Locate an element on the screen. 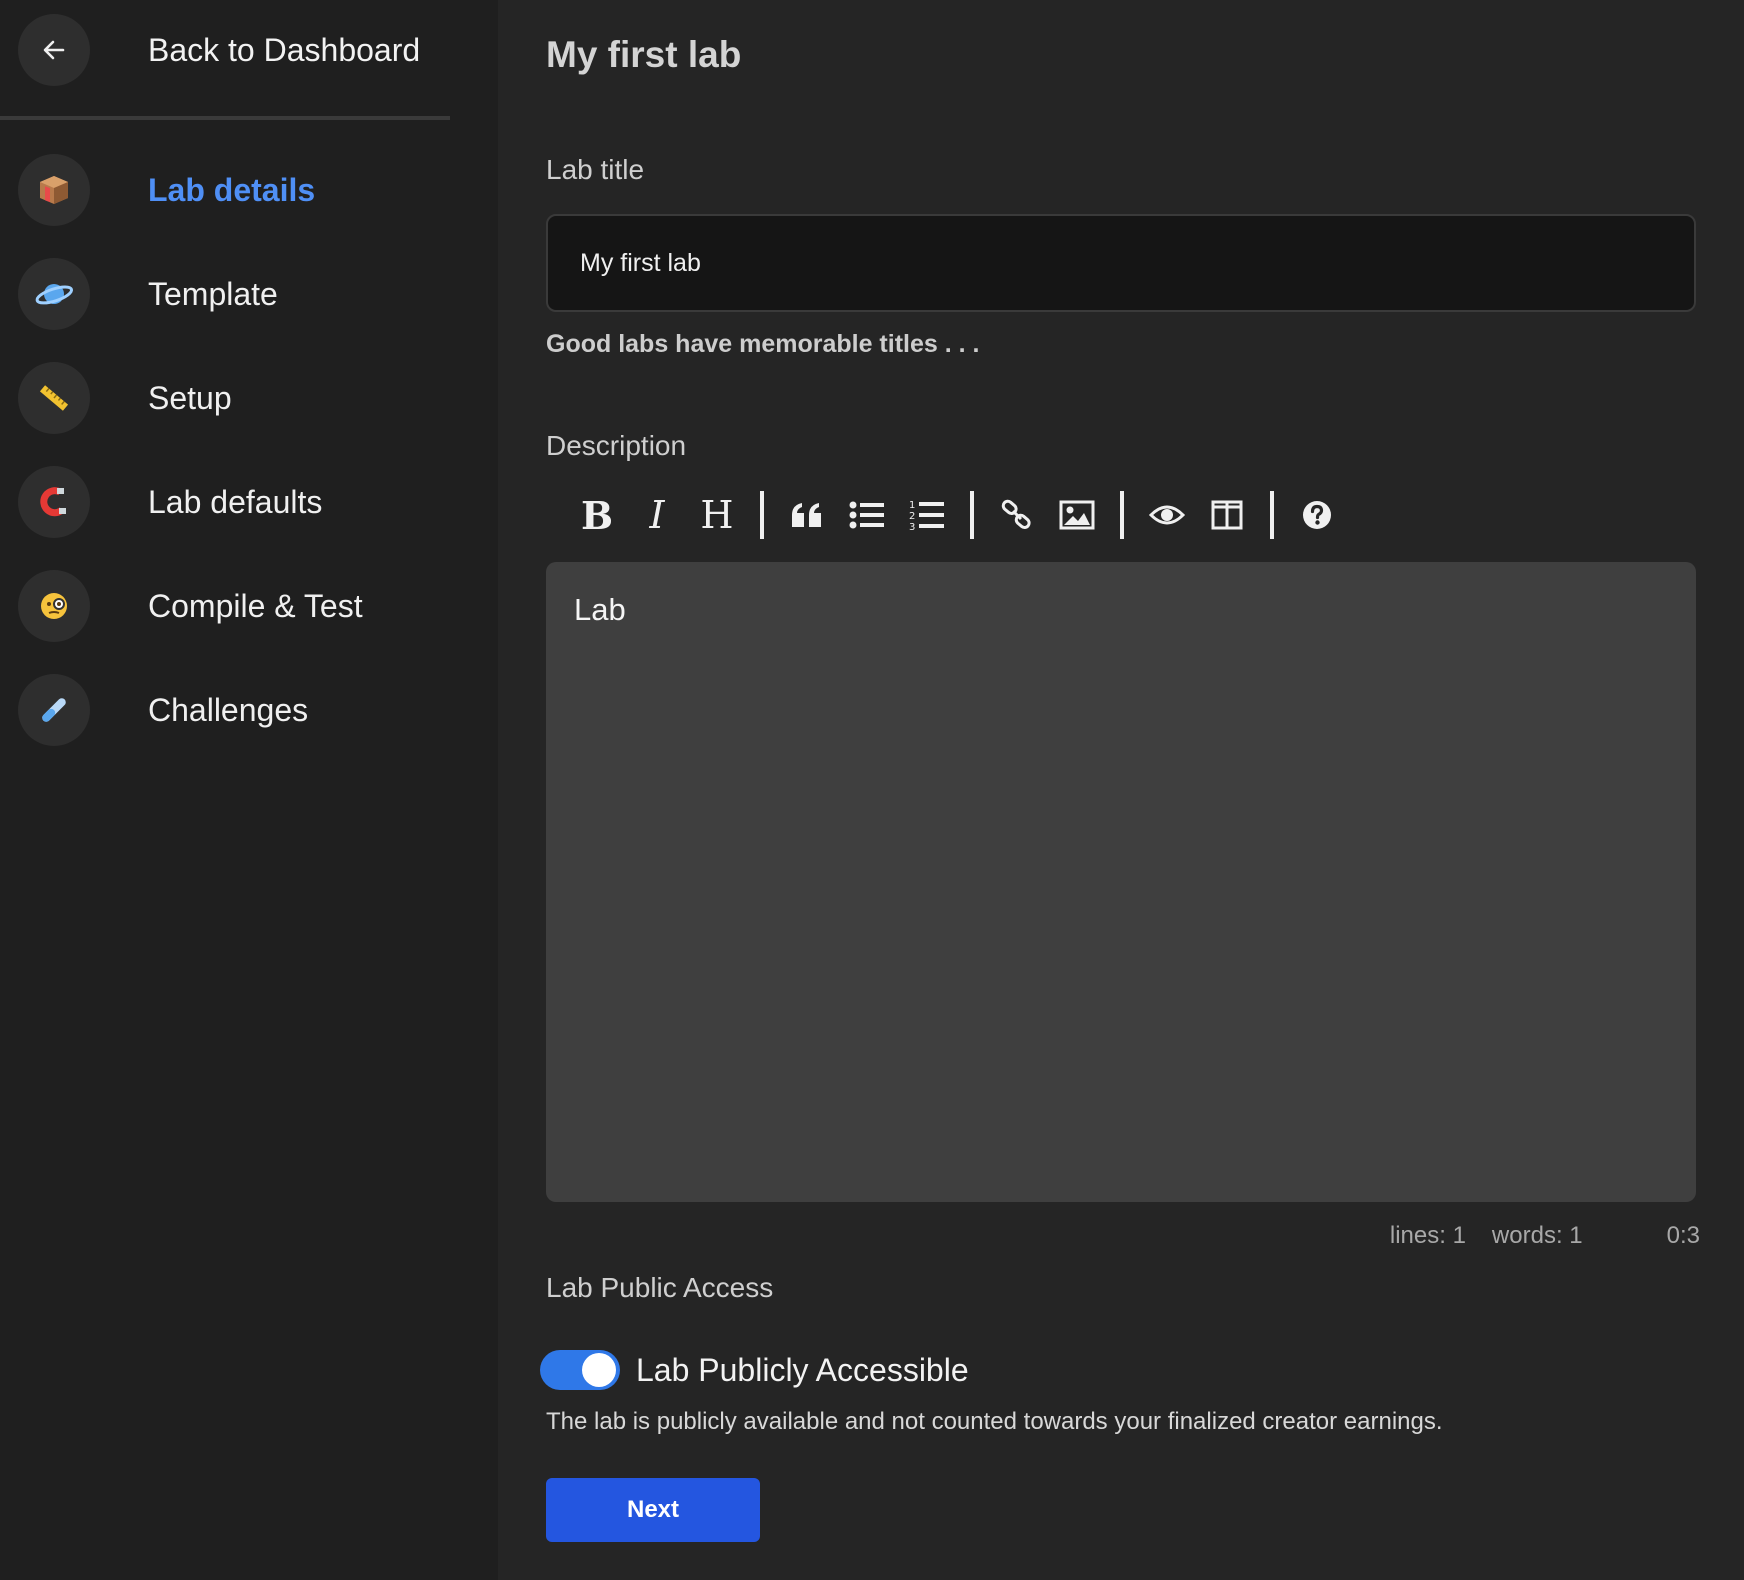  link-icon is located at coordinates (1016, 514).